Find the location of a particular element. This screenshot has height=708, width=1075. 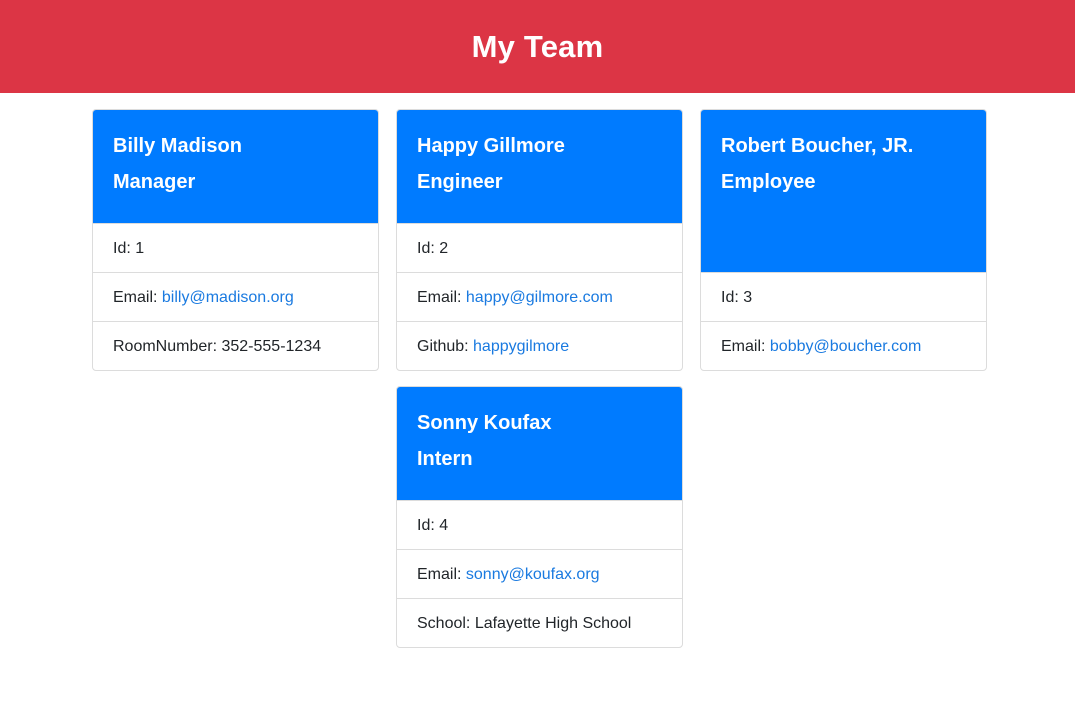

member-name: Happy Gillmore is located at coordinates (491, 146).